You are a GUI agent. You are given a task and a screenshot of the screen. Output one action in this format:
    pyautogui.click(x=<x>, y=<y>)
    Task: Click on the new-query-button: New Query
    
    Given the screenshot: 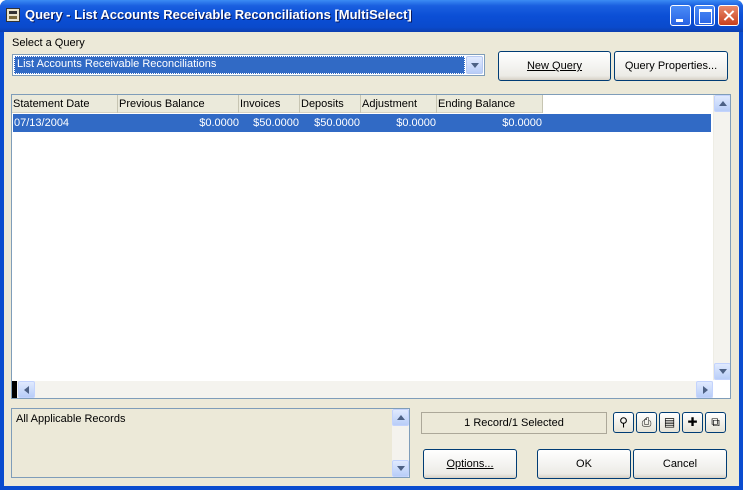 What is the action you would take?
    pyautogui.click(x=554, y=66)
    